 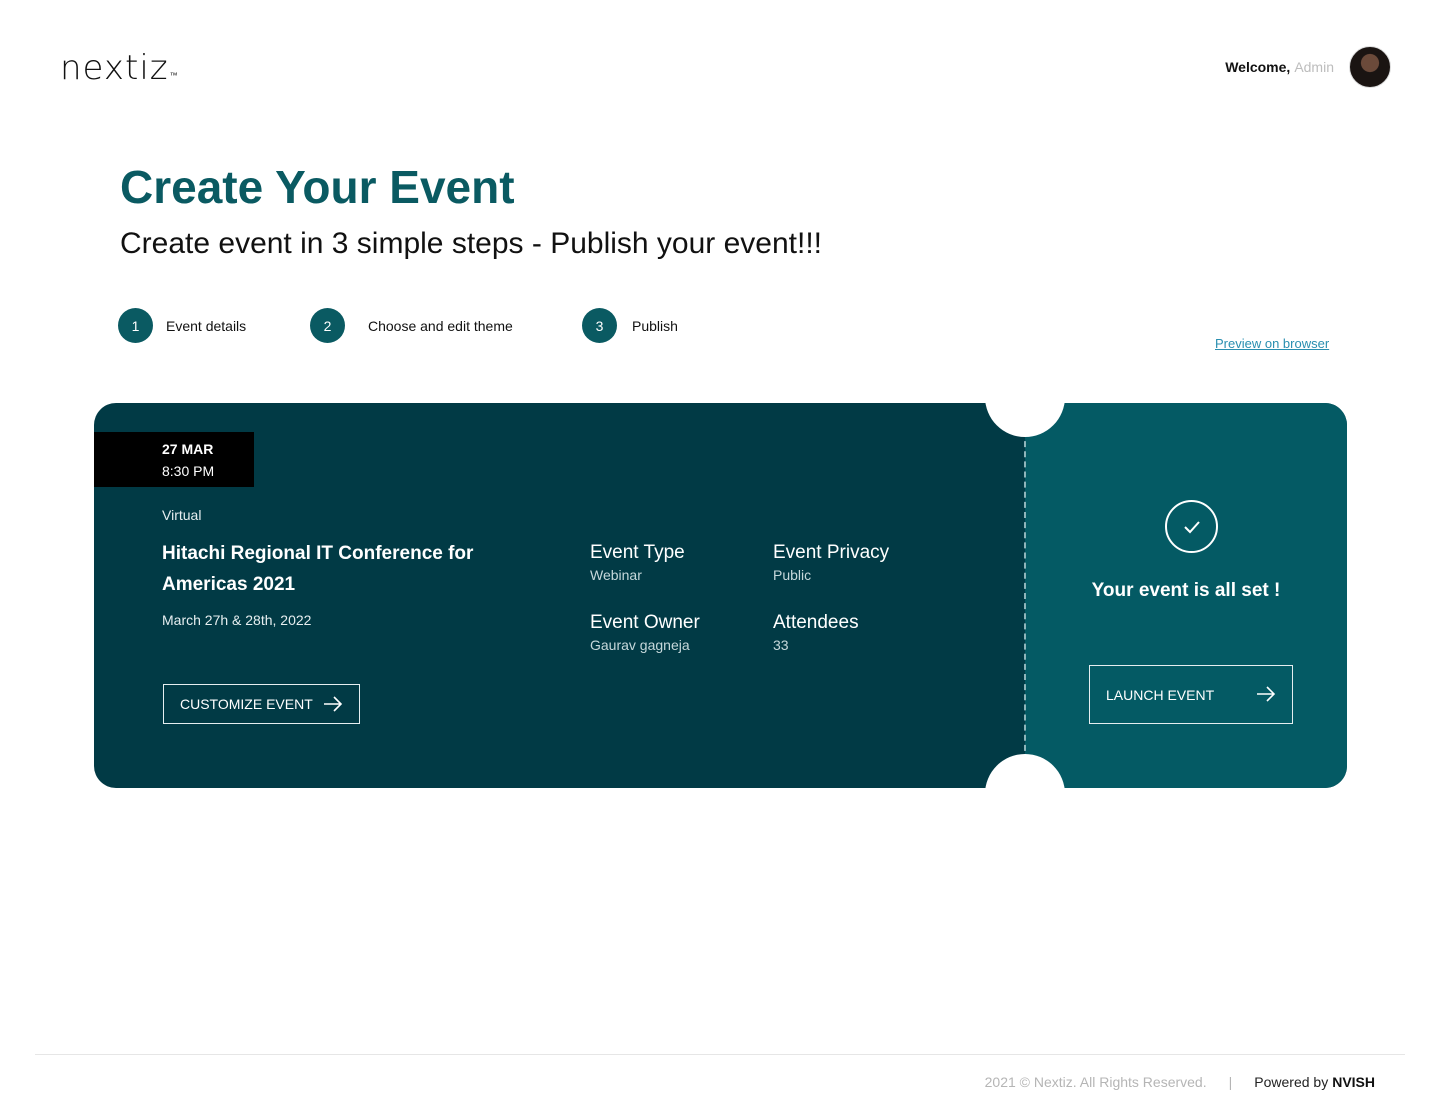 I want to click on step-publish: 3 Publish, so click(x=630, y=325).